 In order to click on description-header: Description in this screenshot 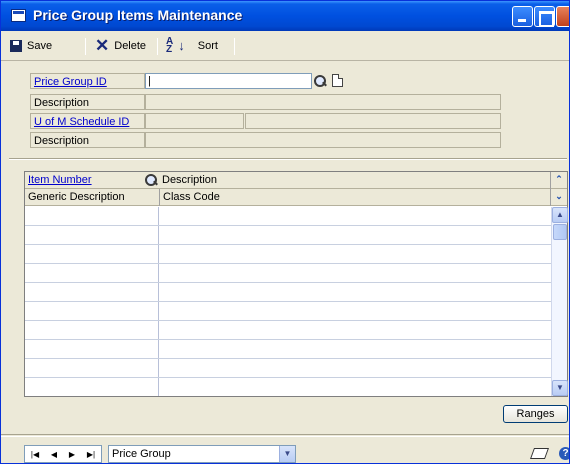, I will do `click(190, 180)`.